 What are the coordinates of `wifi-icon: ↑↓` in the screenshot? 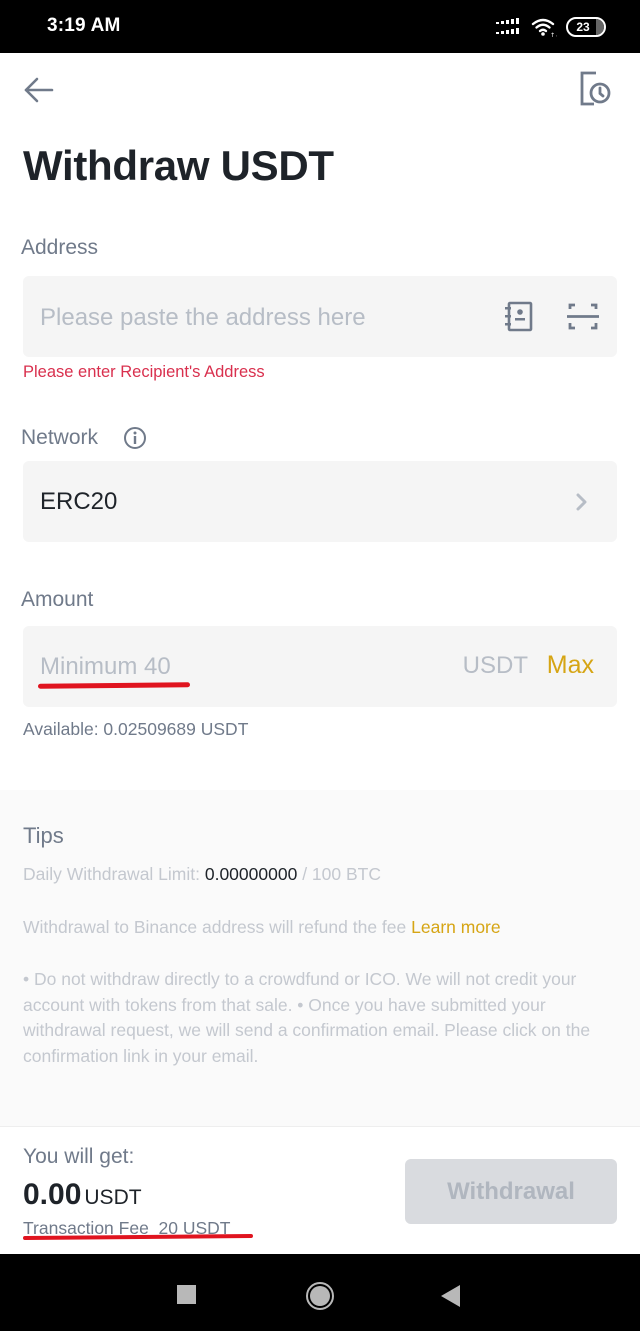 It's located at (544, 27).